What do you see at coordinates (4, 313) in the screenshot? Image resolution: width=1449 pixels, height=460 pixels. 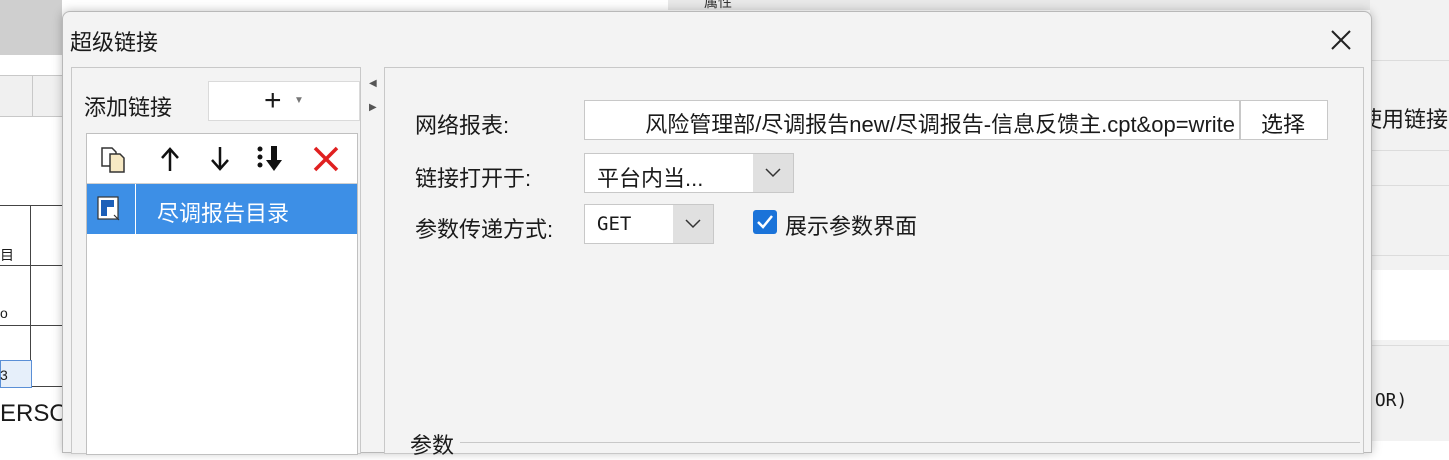 I see `background-cell: o` at bounding box center [4, 313].